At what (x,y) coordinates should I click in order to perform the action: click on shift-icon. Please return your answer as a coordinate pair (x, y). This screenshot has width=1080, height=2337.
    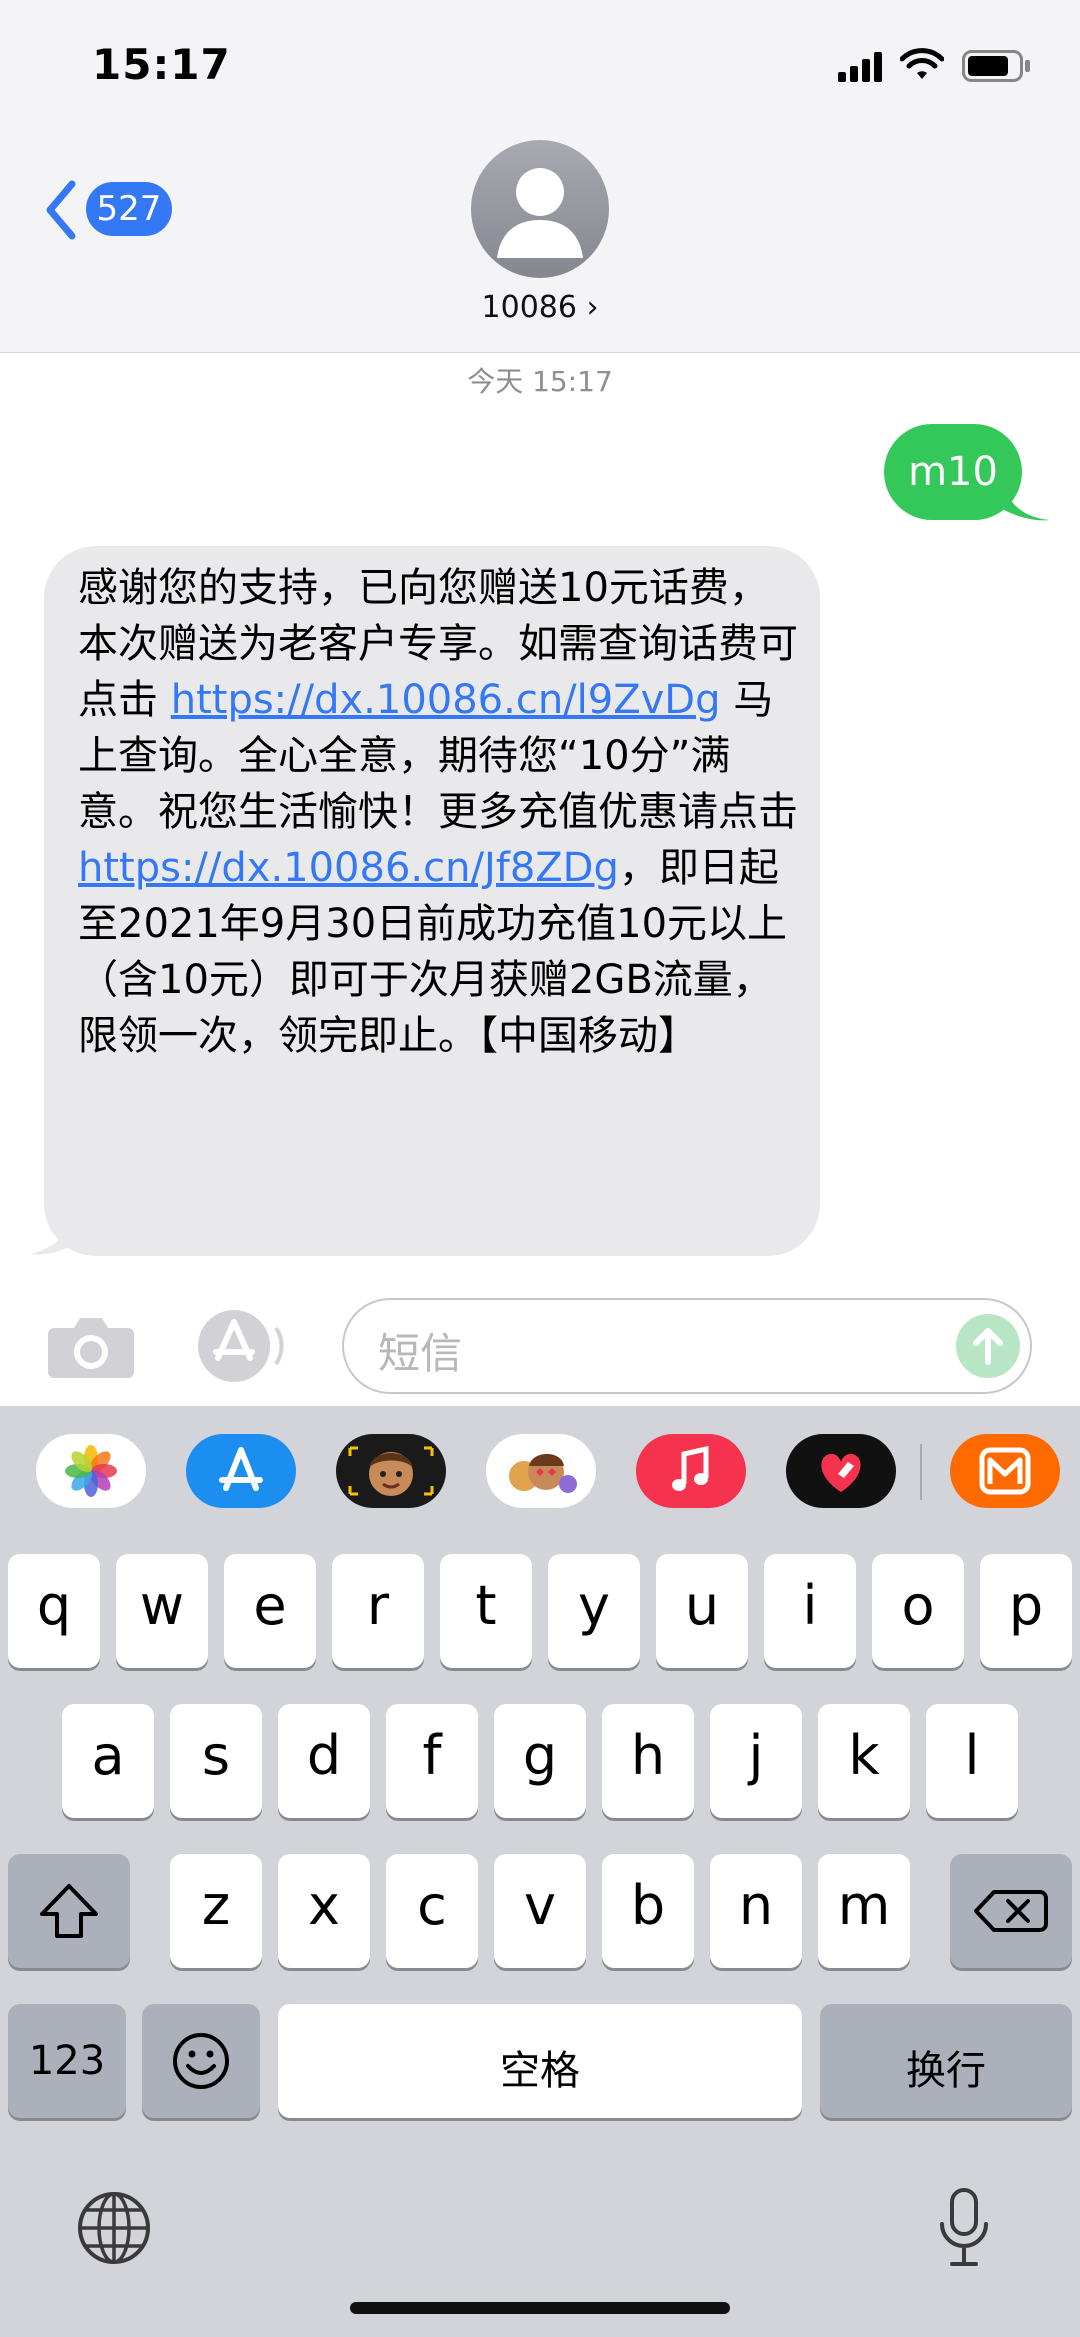
    Looking at the image, I should click on (69, 1911).